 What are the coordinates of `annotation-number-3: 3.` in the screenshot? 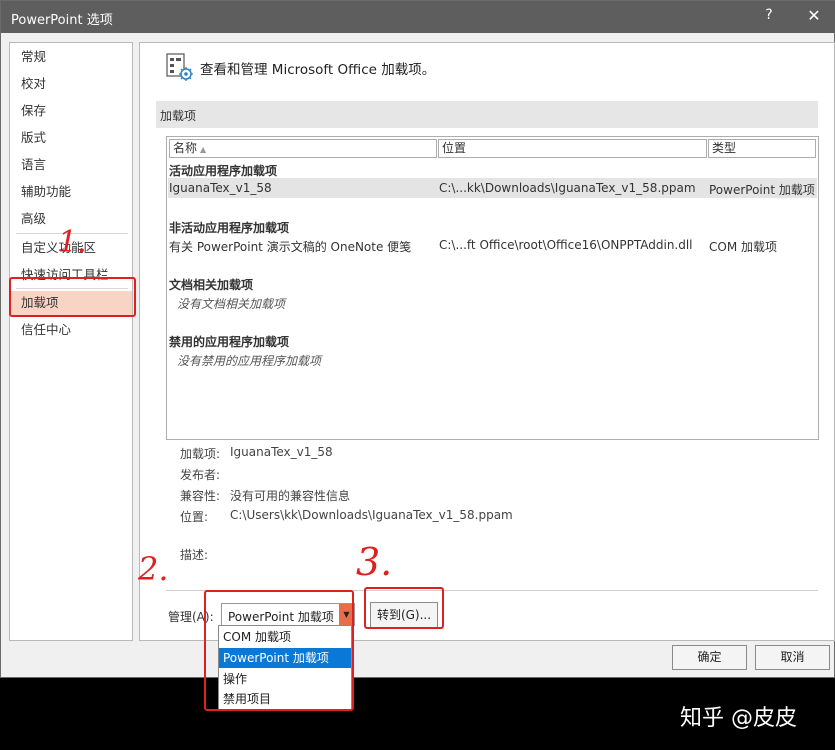 It's located at (374, 562).